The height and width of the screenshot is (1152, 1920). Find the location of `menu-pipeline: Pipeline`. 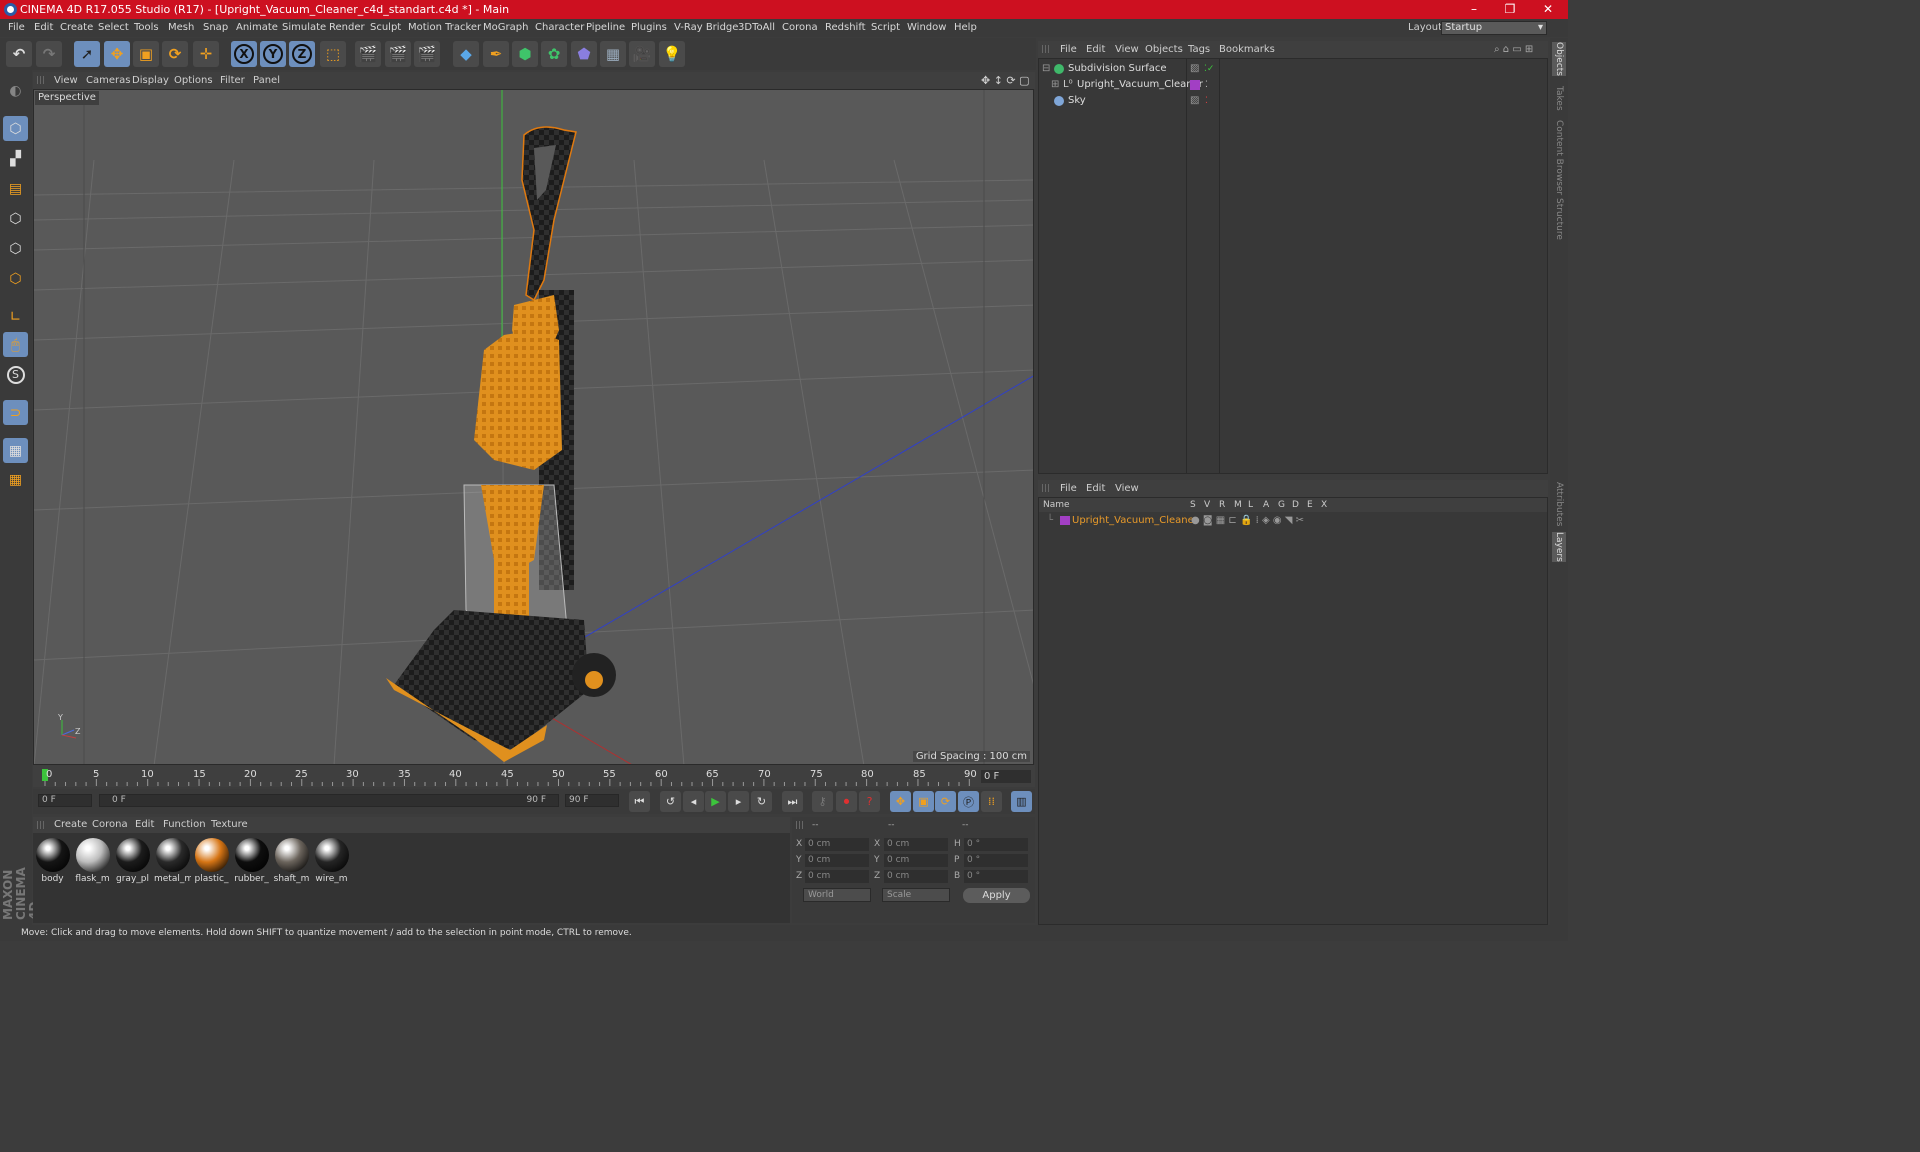

menu-pipeline: Pipeline is located at coordinates (605, 28).